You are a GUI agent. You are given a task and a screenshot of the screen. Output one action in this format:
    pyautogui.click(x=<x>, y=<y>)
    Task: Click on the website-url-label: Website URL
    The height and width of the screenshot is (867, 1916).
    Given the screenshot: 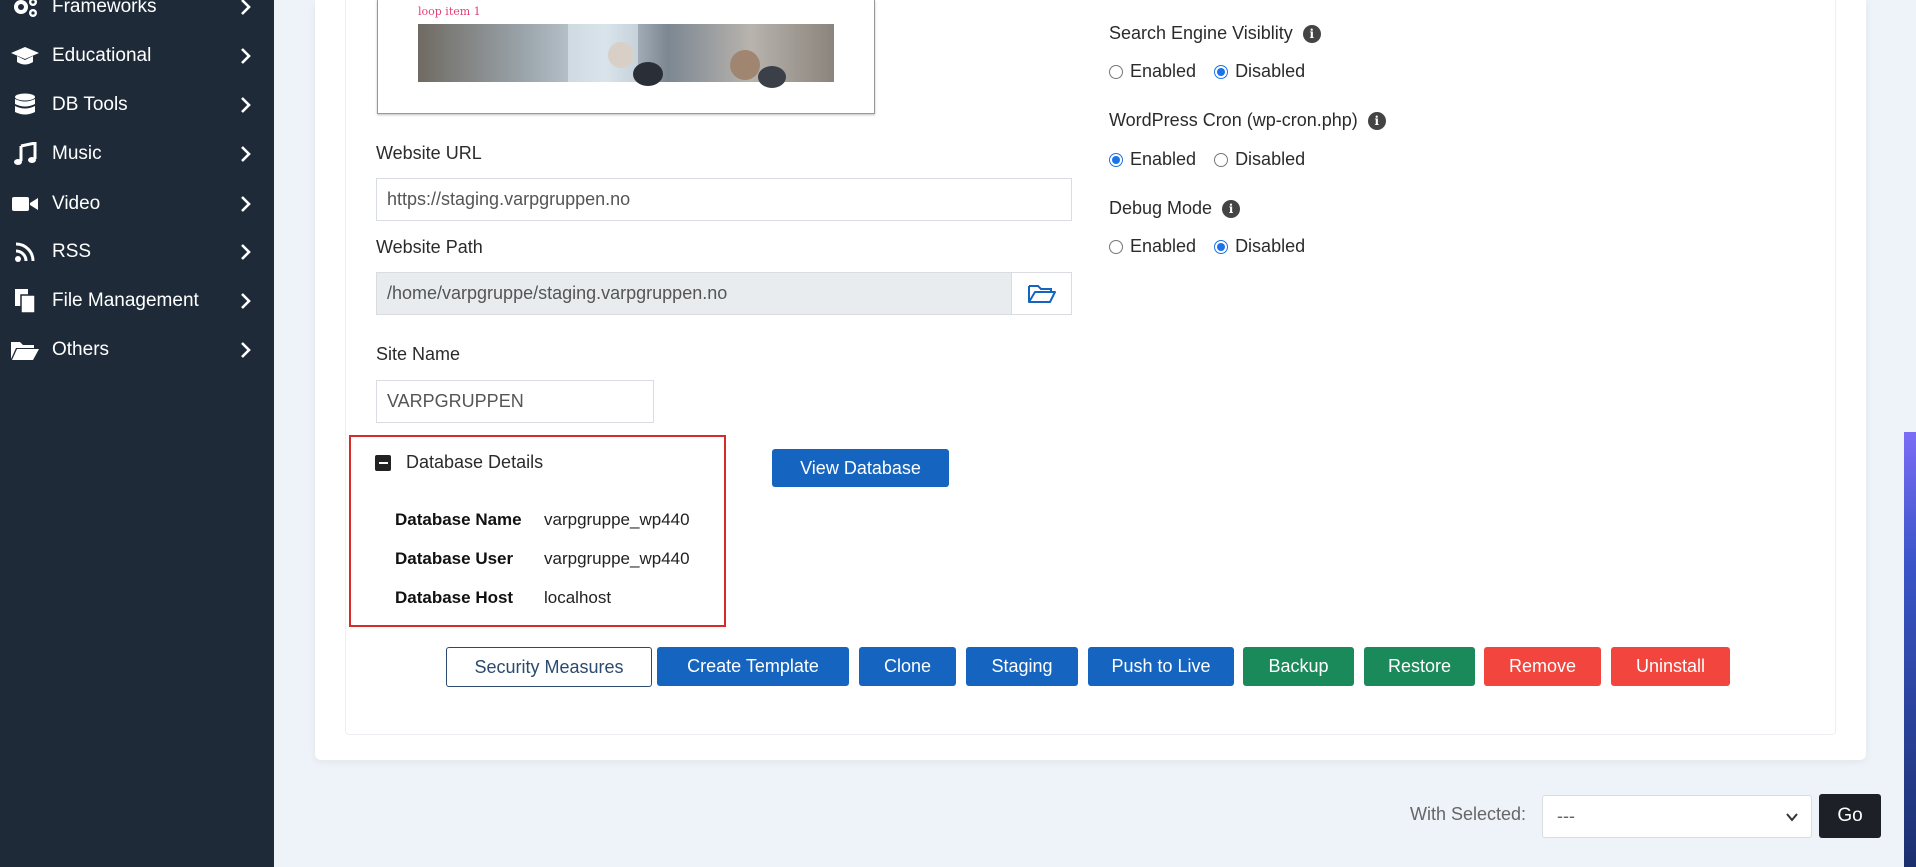 What is the action you would take?
    pyautogui.click(x=429, y=153)
    